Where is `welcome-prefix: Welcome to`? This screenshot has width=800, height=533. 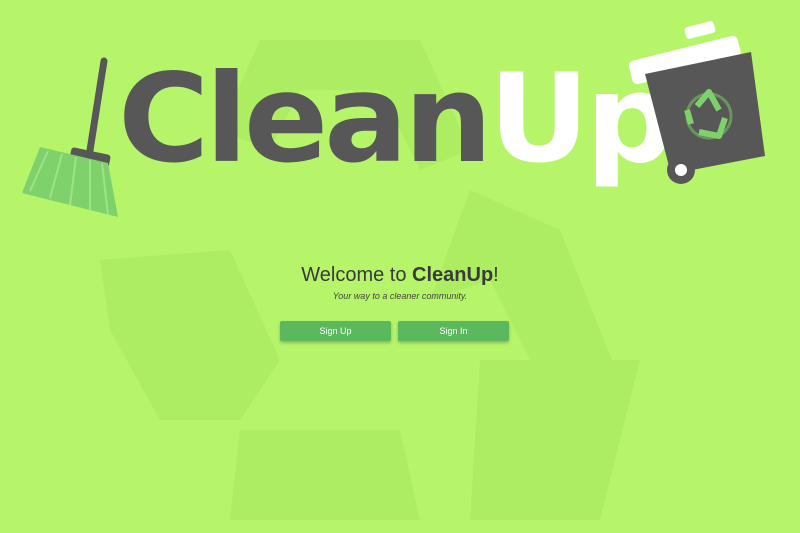 welcome-prefix: Welcome to is located at coordinates (357, 275).